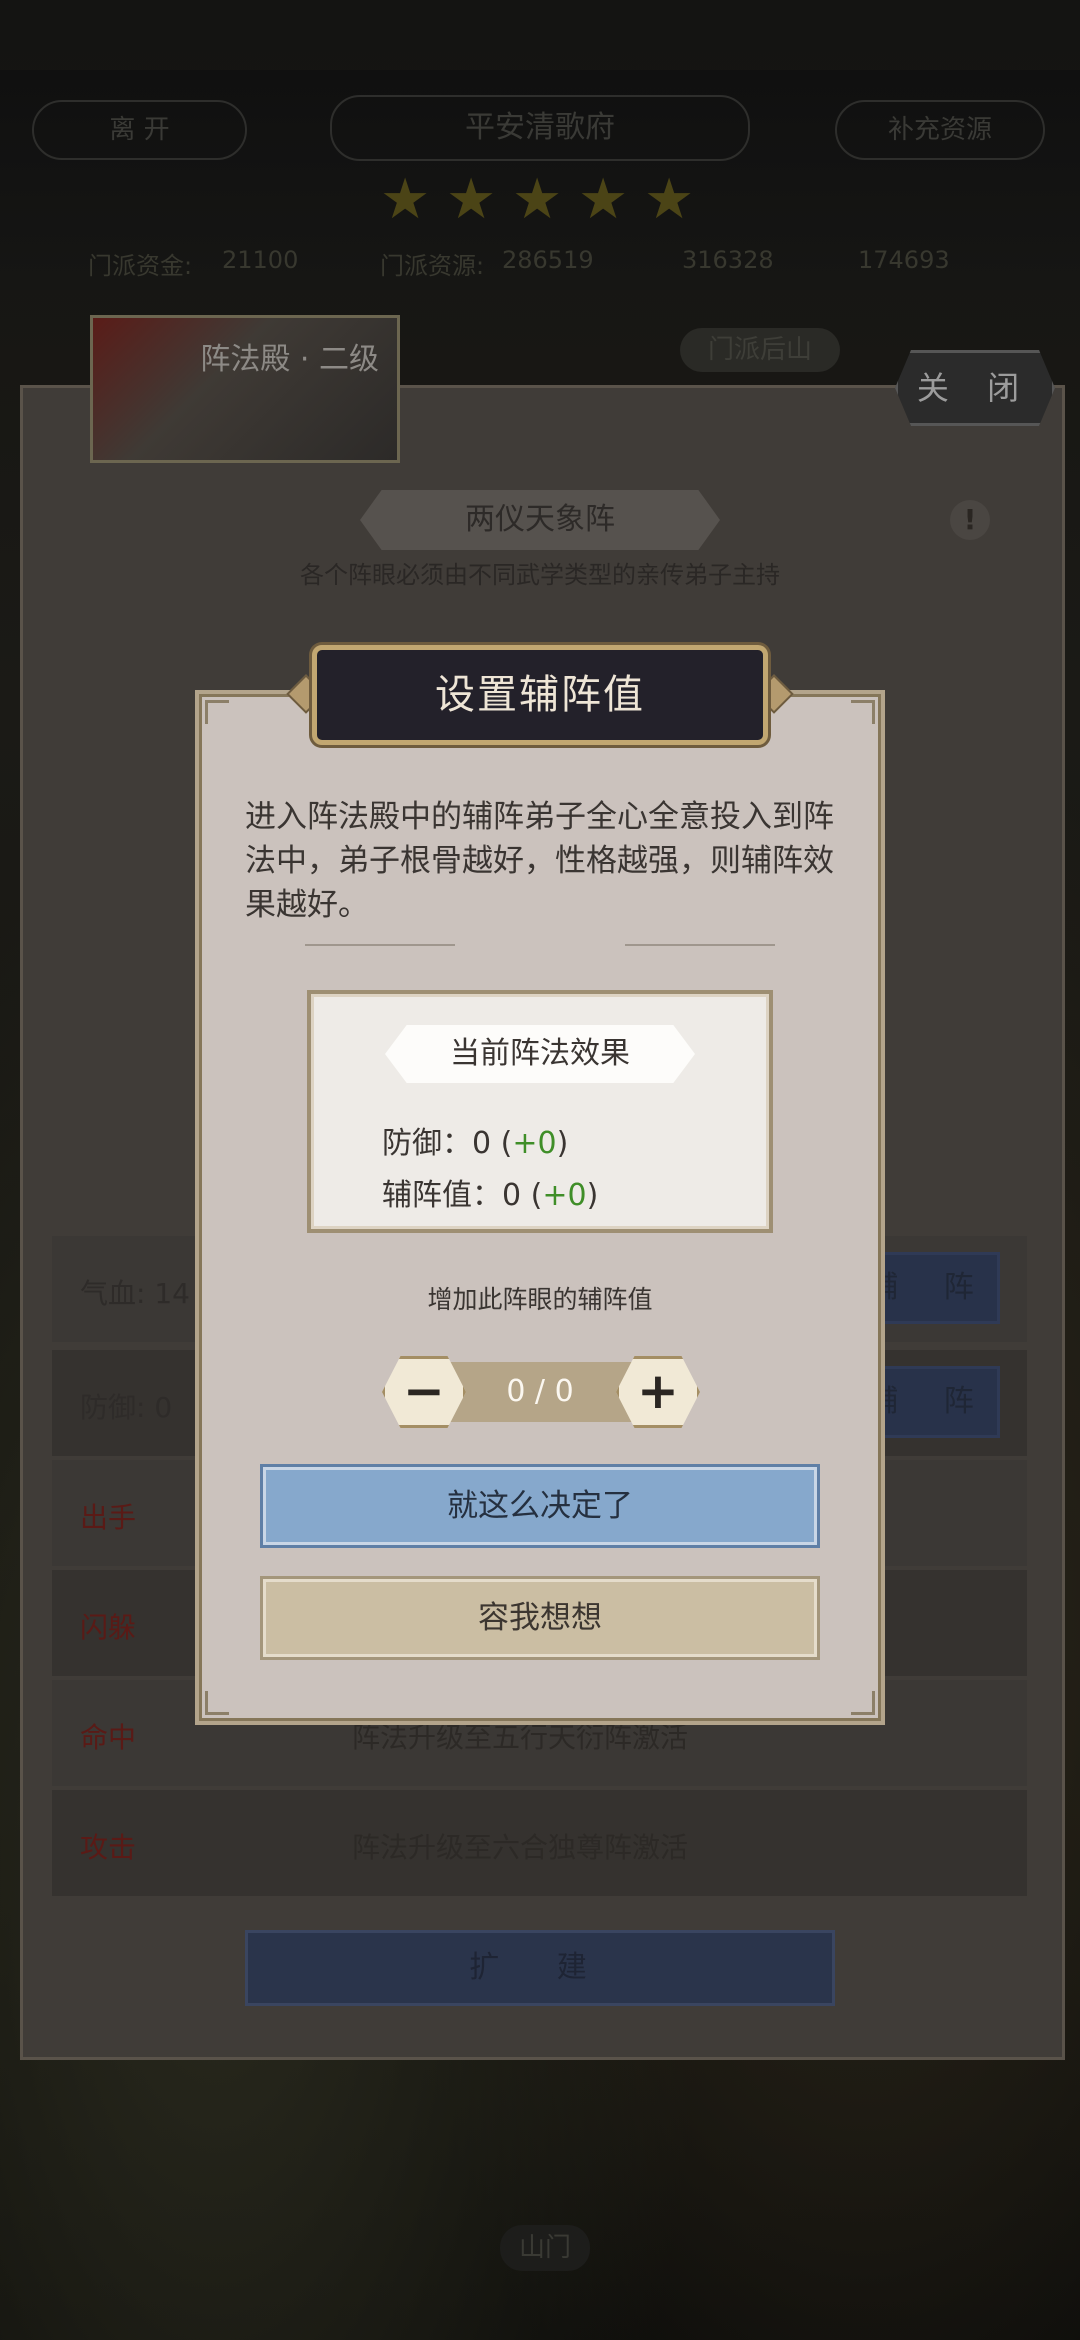 The height and width of the screenshot is (2340, 1080). I want to click on sect-name: 平安清歌府, so click(540, 128).